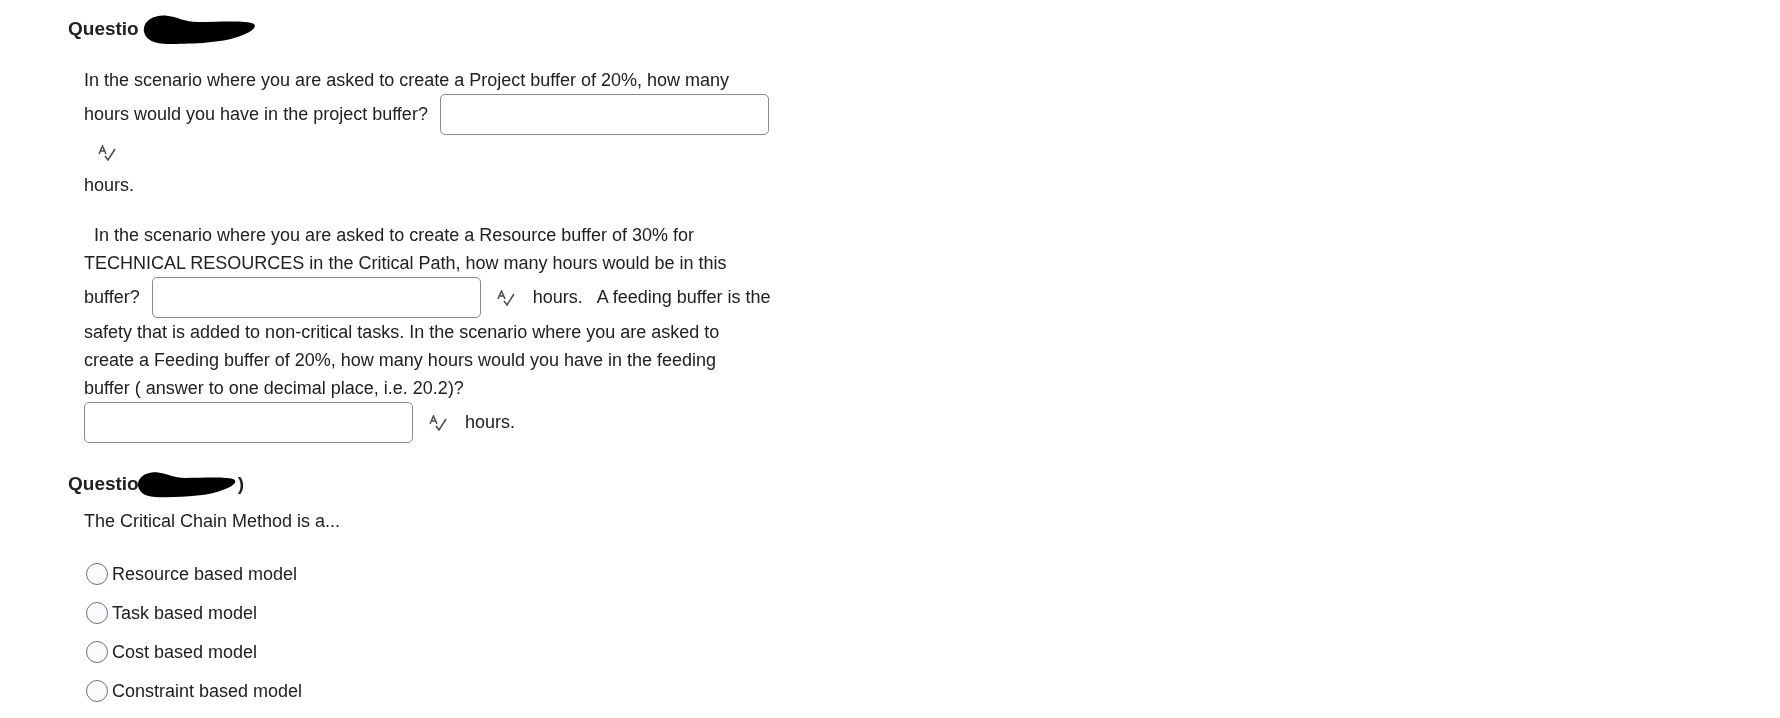 This screenshot has width=1780, height=718. I want to click on question-text: hours would you have in the project buffer?, so click(256, 114).